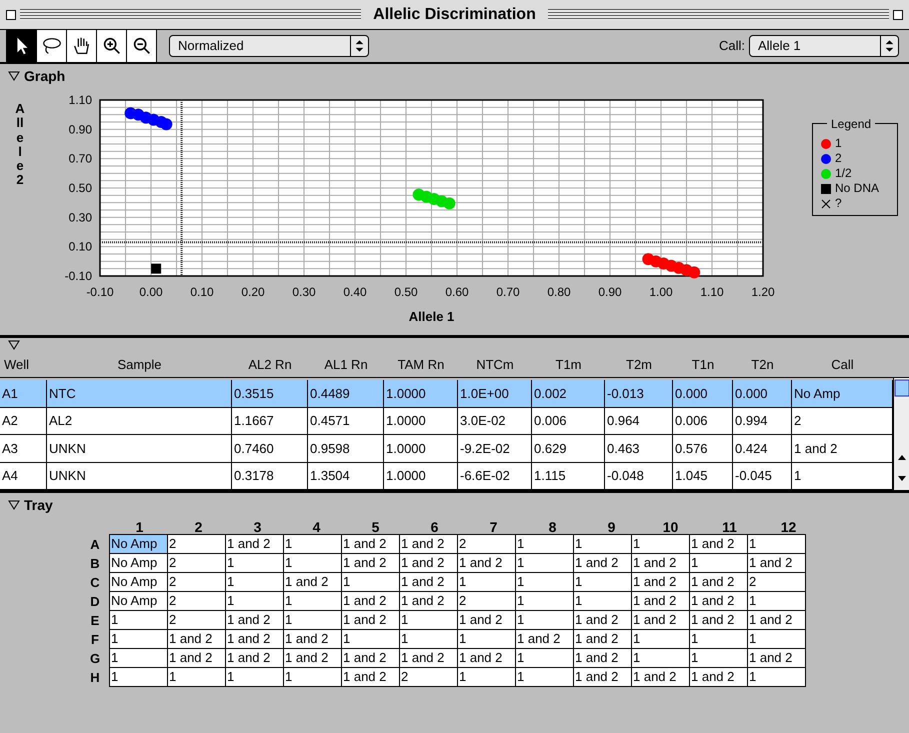  Describe the element at coordinates (11, 15) in the screenshot. I see `close-box-icon` at that location.